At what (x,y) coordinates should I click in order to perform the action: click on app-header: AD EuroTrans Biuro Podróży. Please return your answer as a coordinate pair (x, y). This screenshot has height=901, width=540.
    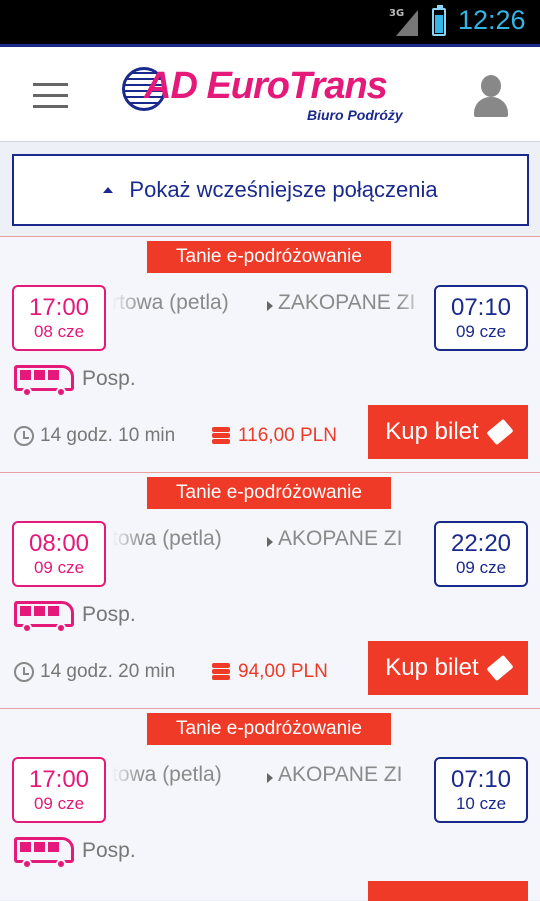
    Looking at the image, I should click on (270, 93).